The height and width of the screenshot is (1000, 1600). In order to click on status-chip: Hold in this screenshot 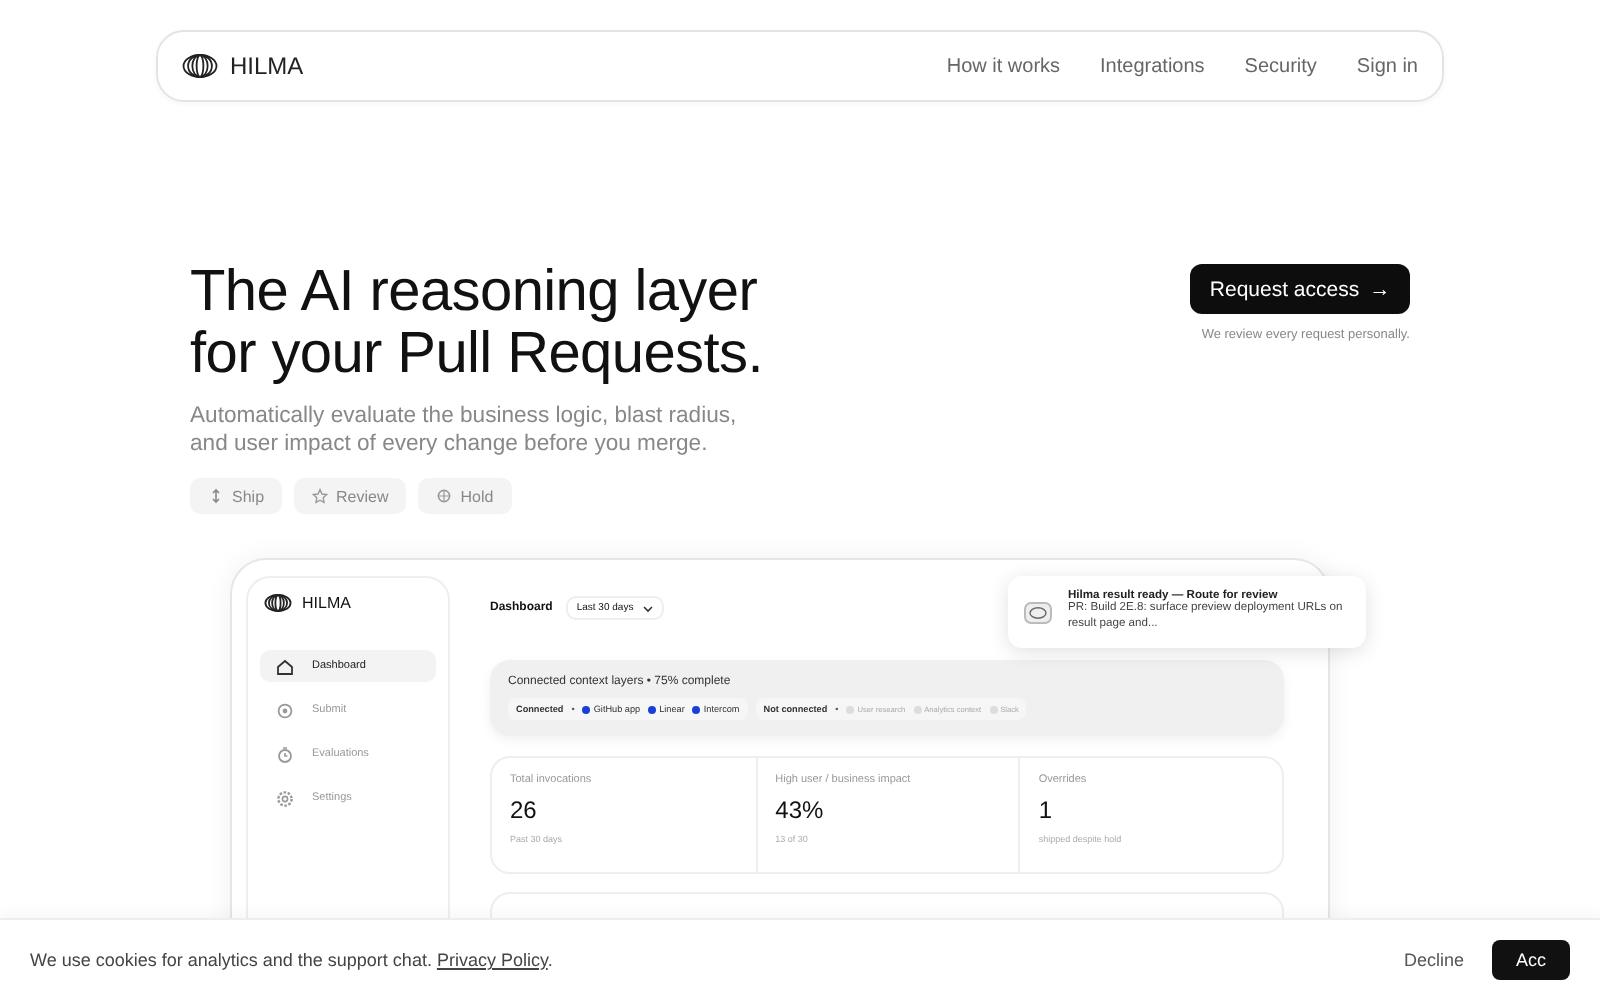, I will do `click(465, 496)`.